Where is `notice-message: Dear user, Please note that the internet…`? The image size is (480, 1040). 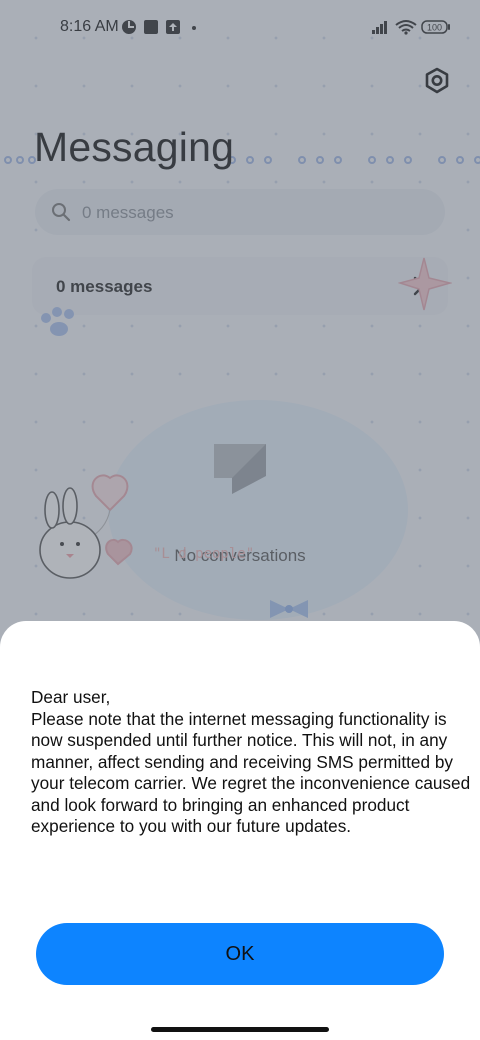 notice-message: Dear user, Please note that the internet… is located at coordinates (251, 761).